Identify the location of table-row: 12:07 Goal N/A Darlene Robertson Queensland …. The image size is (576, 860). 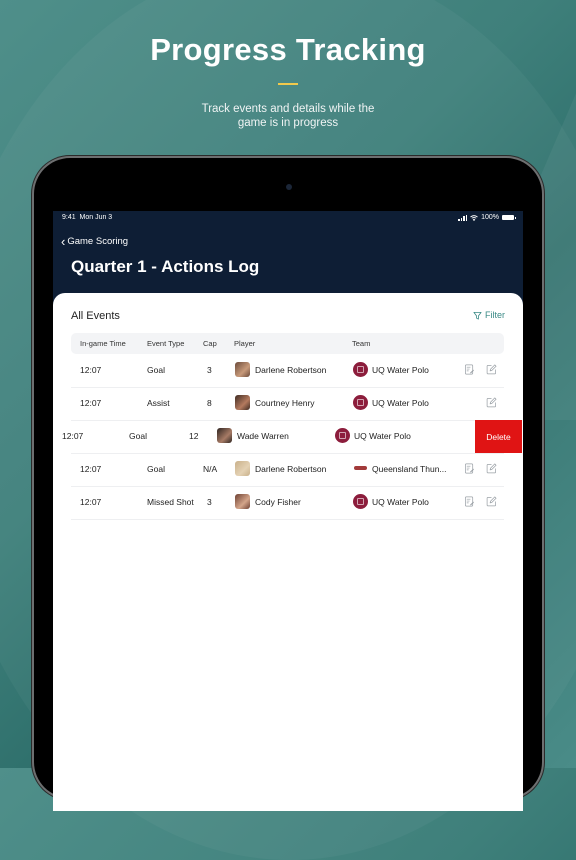
(287, 470).